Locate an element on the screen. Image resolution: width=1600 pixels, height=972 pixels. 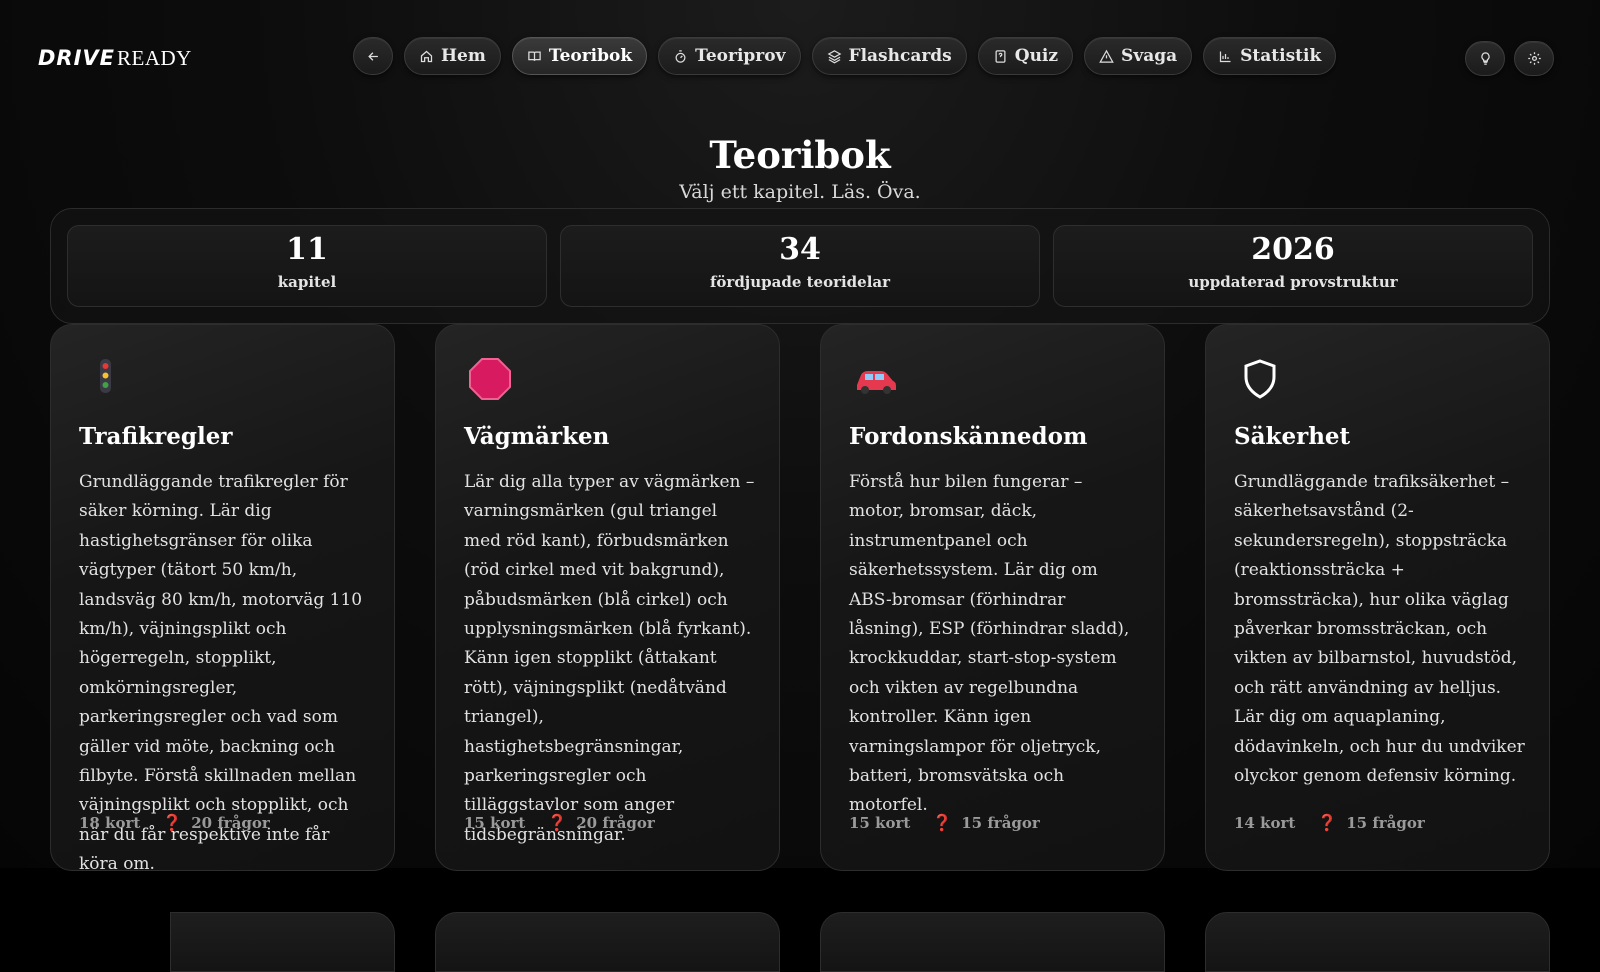
chapter-meta: 18 kort ❓ 20 frågor is located at coordinates (174, 822).